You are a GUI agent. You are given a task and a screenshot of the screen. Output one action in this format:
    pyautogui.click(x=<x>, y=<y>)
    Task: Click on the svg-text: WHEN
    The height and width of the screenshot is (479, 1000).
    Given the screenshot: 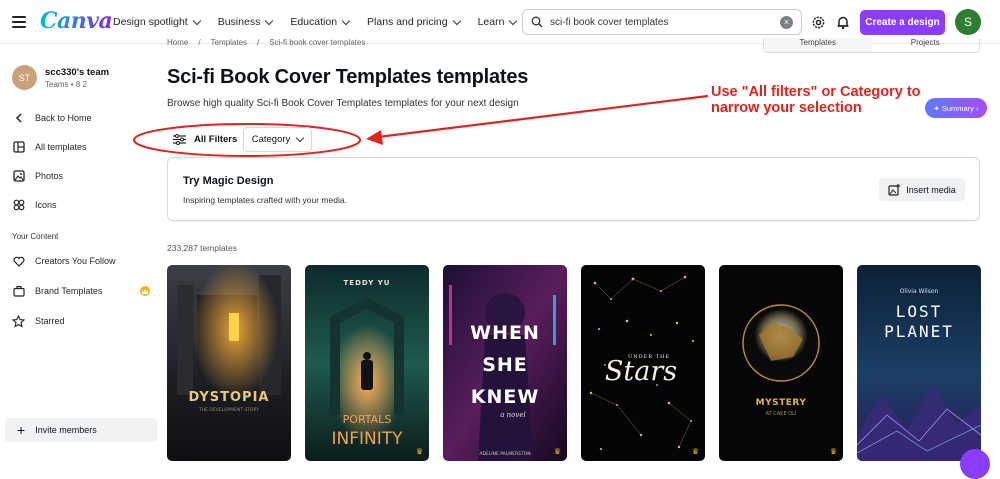 What is the action you would take?
    pyautogui.click(x=505, y=333)
    